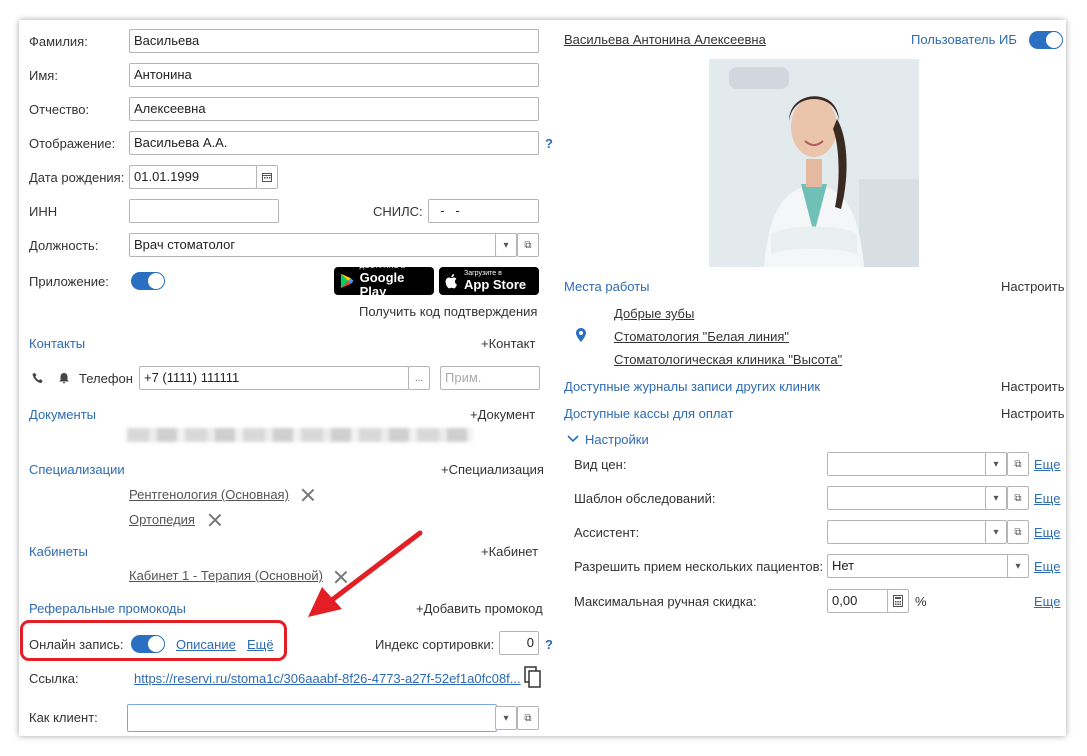 The height and width of the screenshot is (756, 1087). I want to click on add-contact-button: +Контакт, so click(508, 343).